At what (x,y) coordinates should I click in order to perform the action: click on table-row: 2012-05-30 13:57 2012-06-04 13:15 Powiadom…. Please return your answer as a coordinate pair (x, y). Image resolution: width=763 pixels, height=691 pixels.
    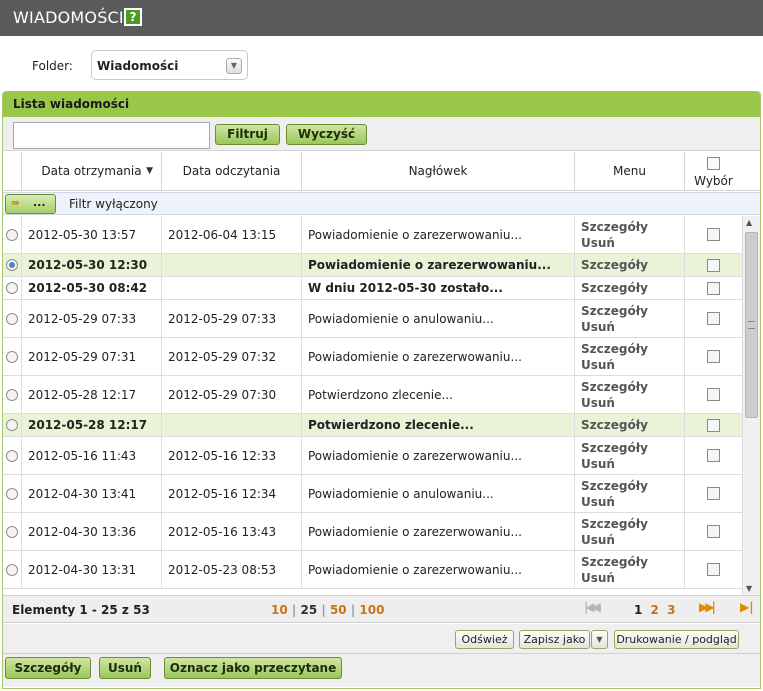
    Looking at the image, I should click on (372, 235).